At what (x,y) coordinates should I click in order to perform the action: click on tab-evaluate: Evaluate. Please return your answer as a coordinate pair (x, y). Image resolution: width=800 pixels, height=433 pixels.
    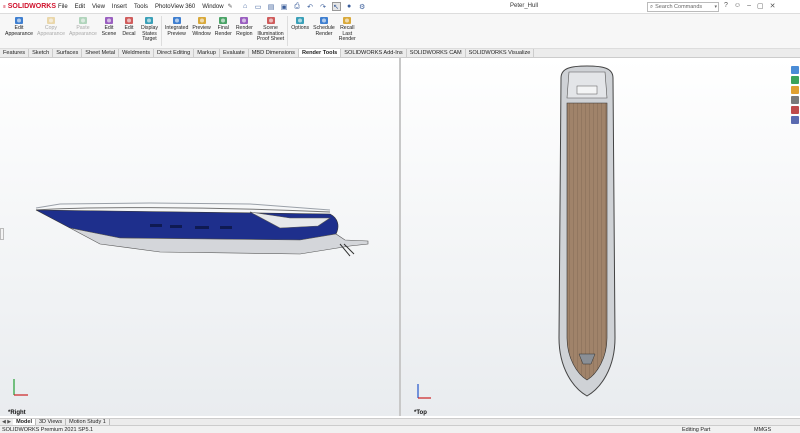
    Looking at the image, I should click on (234, 53).